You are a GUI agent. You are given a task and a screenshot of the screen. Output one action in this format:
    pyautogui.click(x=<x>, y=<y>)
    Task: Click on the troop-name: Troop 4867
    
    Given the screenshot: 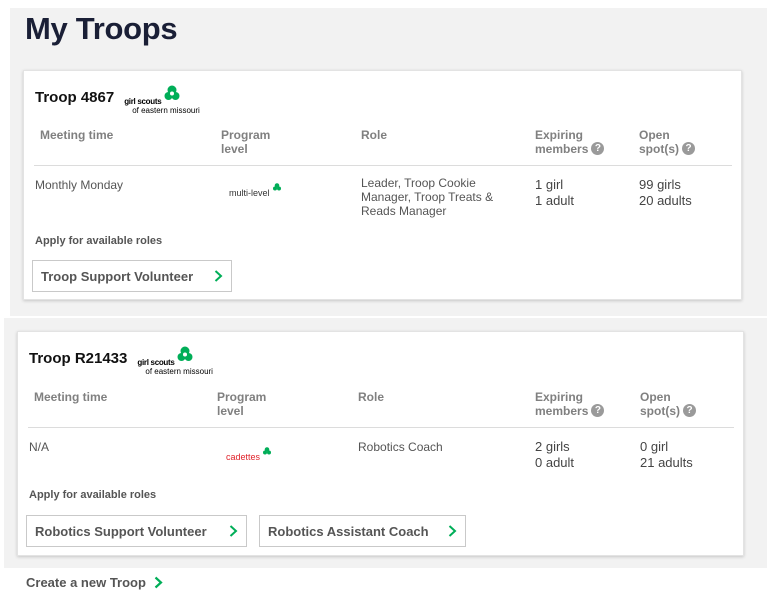 What is the action you would take?
    pyautogui.click(x=75, y=97)
    